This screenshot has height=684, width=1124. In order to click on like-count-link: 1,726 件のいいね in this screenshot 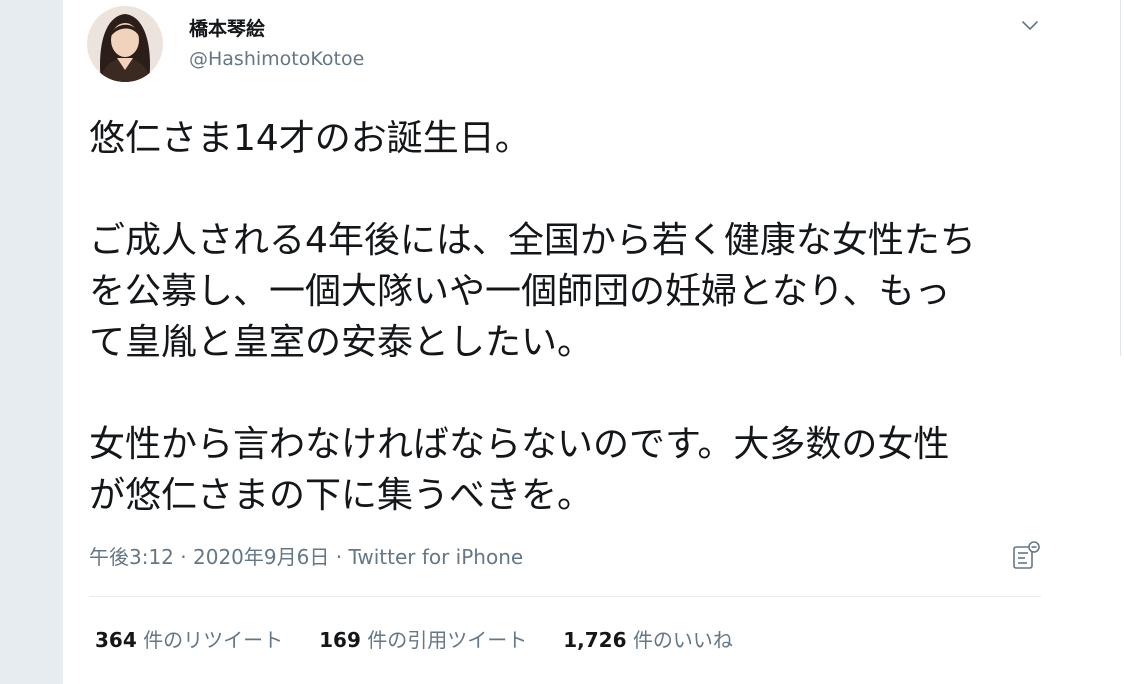, I will do `click(648, 638)`.